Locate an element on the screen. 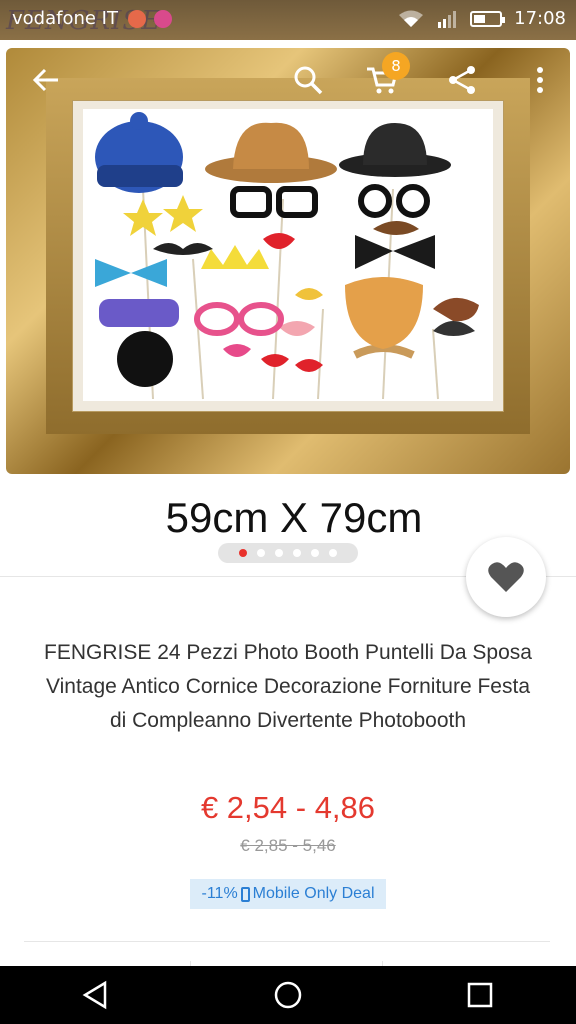  favorite-button is located at coordinates (506, 577).